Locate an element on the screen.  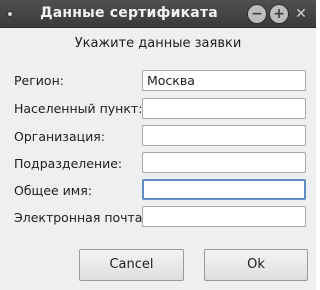
department-label: Подразделение: is located at coordinates (68, 163).